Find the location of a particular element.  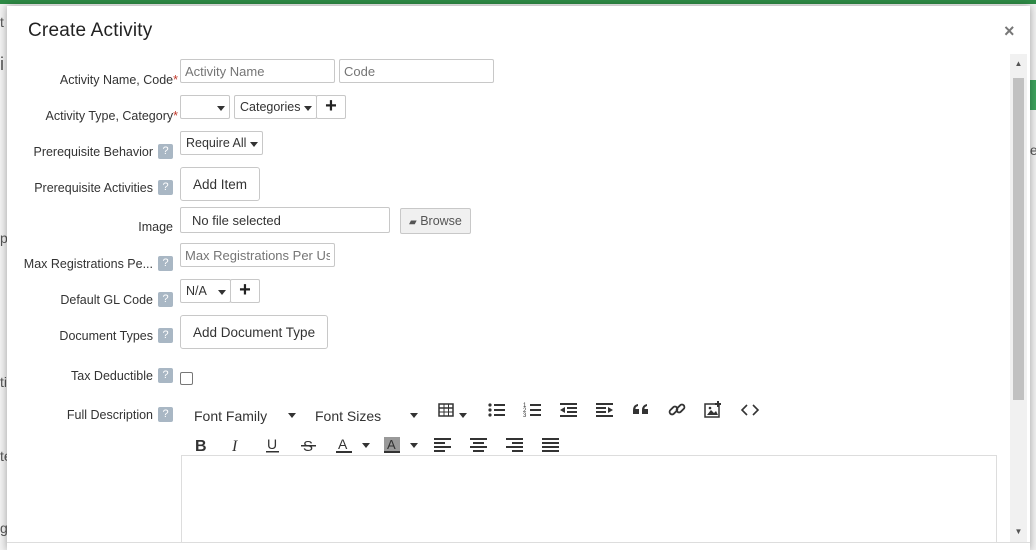

activity-code-input is located at coordinates (416, 71).